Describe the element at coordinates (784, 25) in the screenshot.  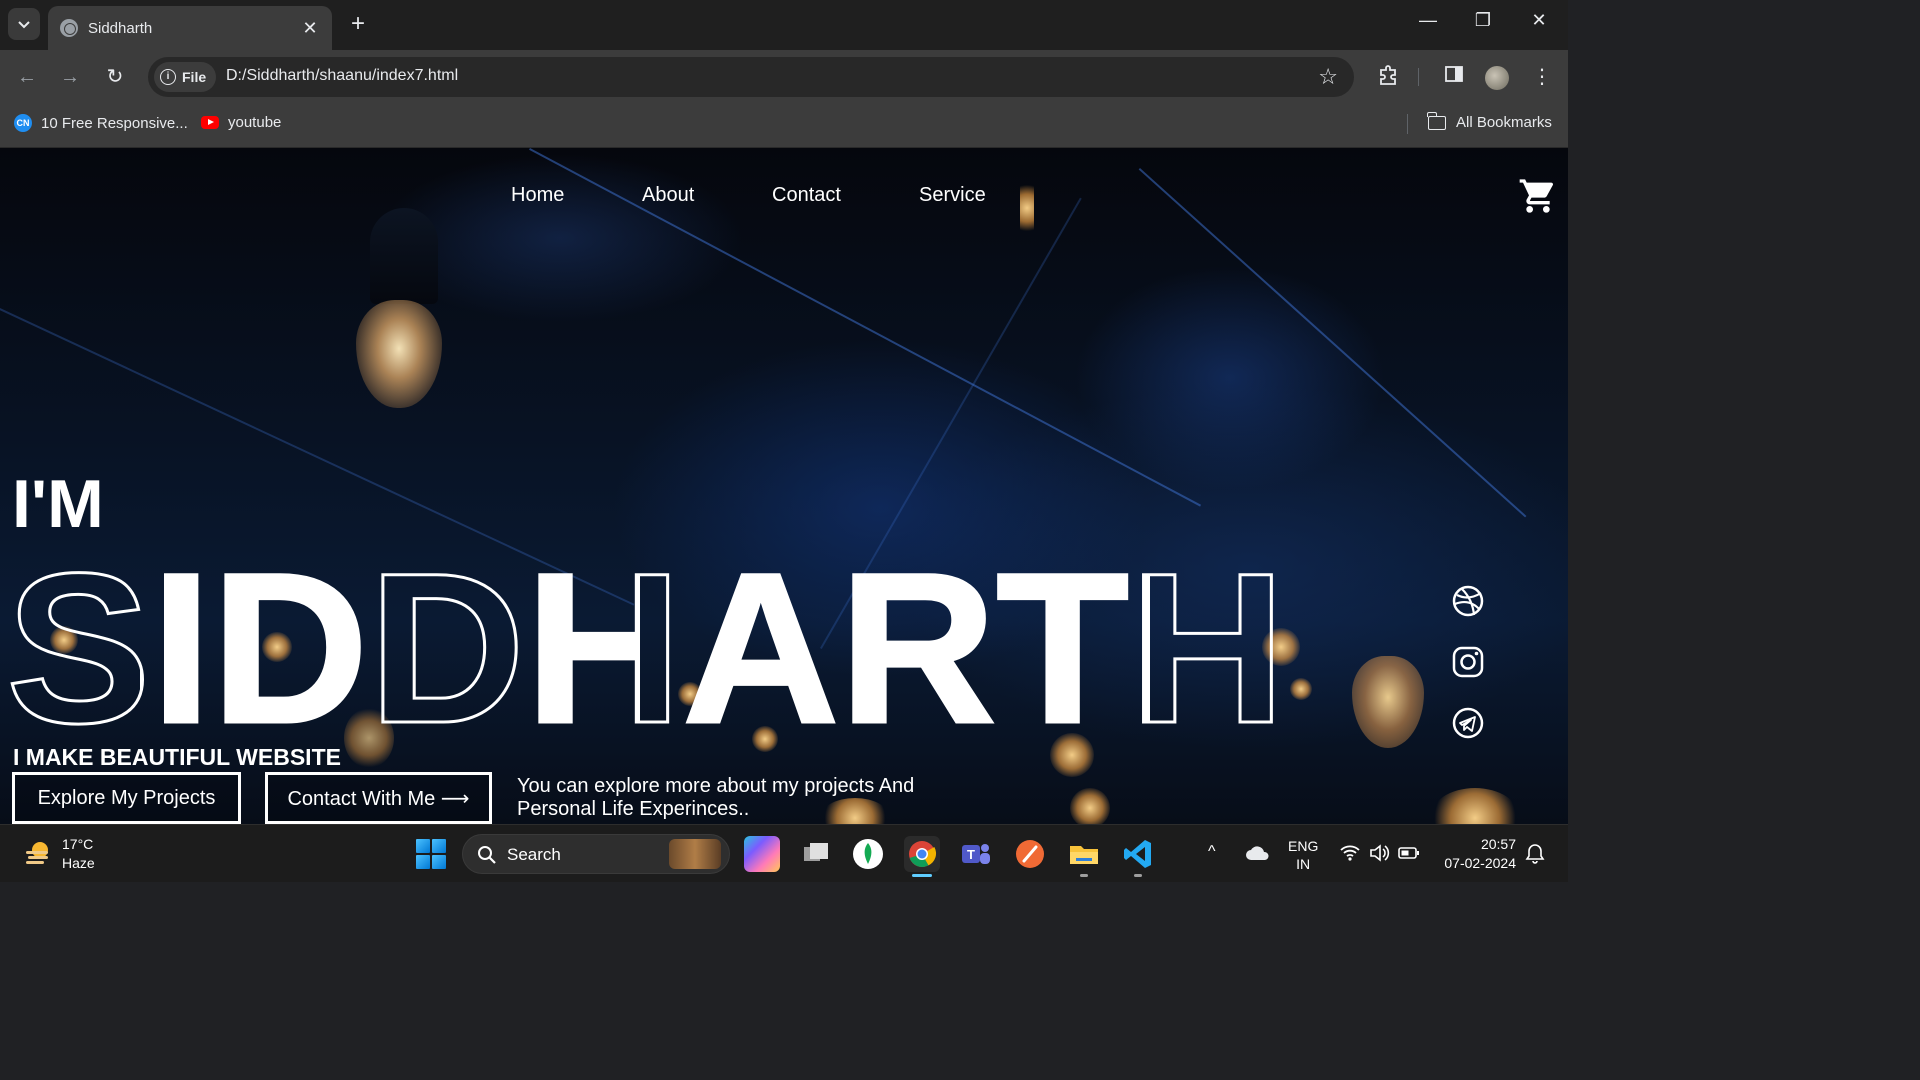
I see `tab-strip: Siddharth ✕ + — ❐ ✕` at that location.